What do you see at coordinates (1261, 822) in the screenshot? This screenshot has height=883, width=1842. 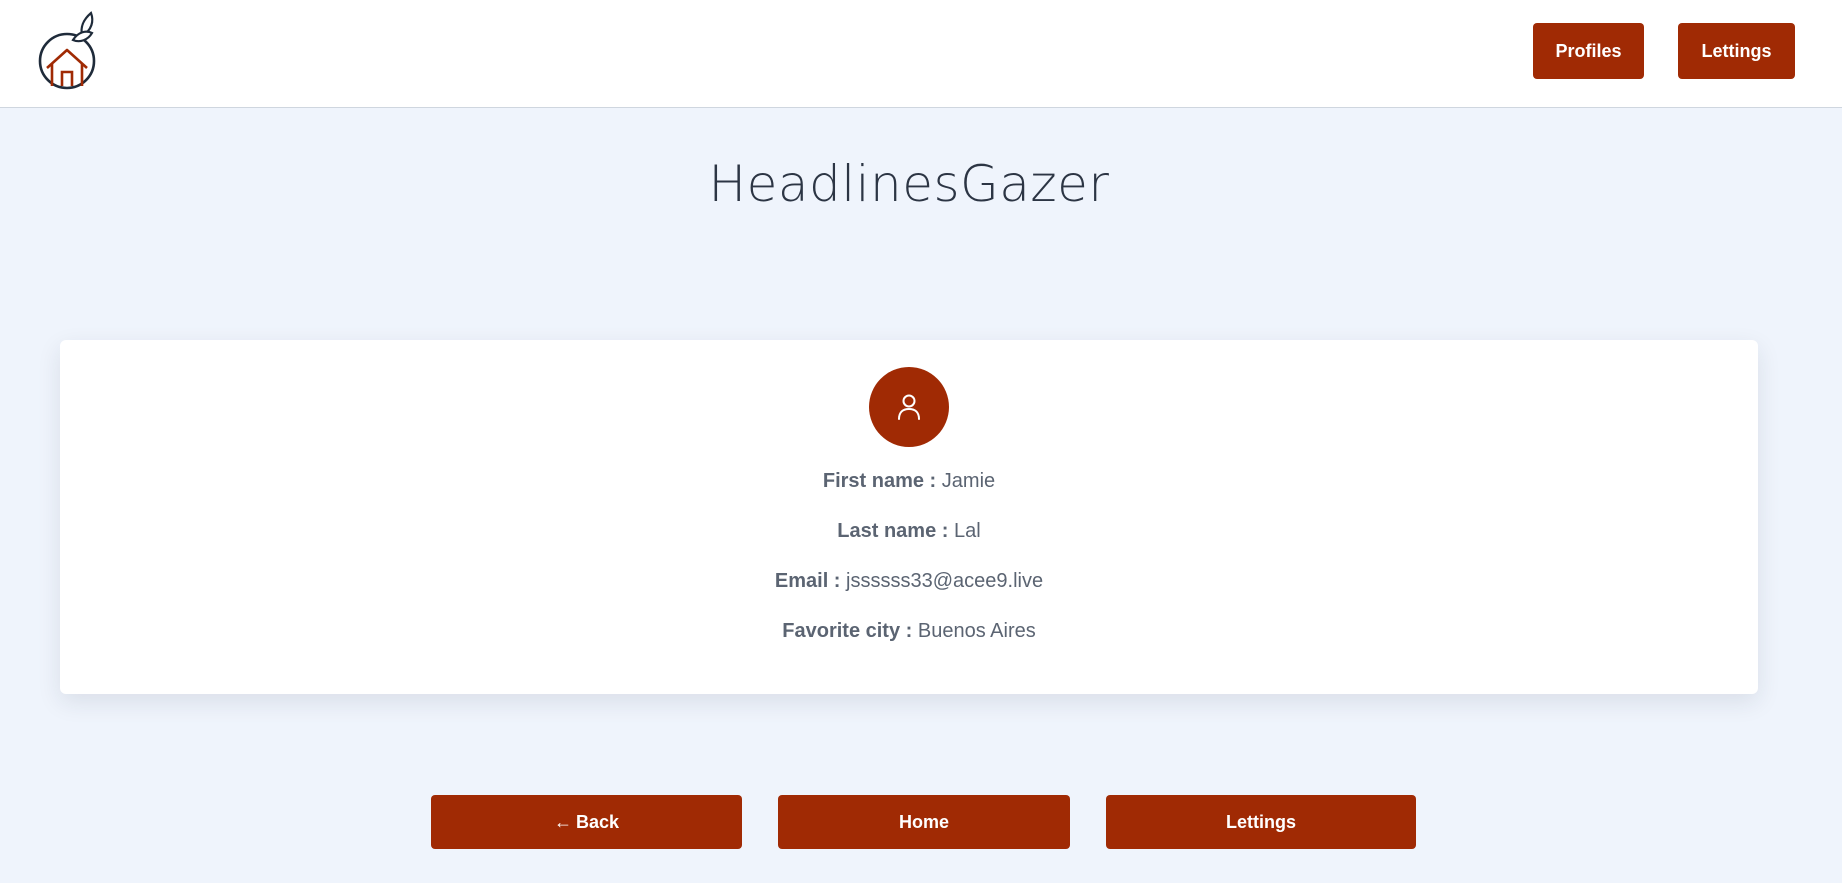 I see `lettings-button: Lettings` at bounding box center [1261, 822].